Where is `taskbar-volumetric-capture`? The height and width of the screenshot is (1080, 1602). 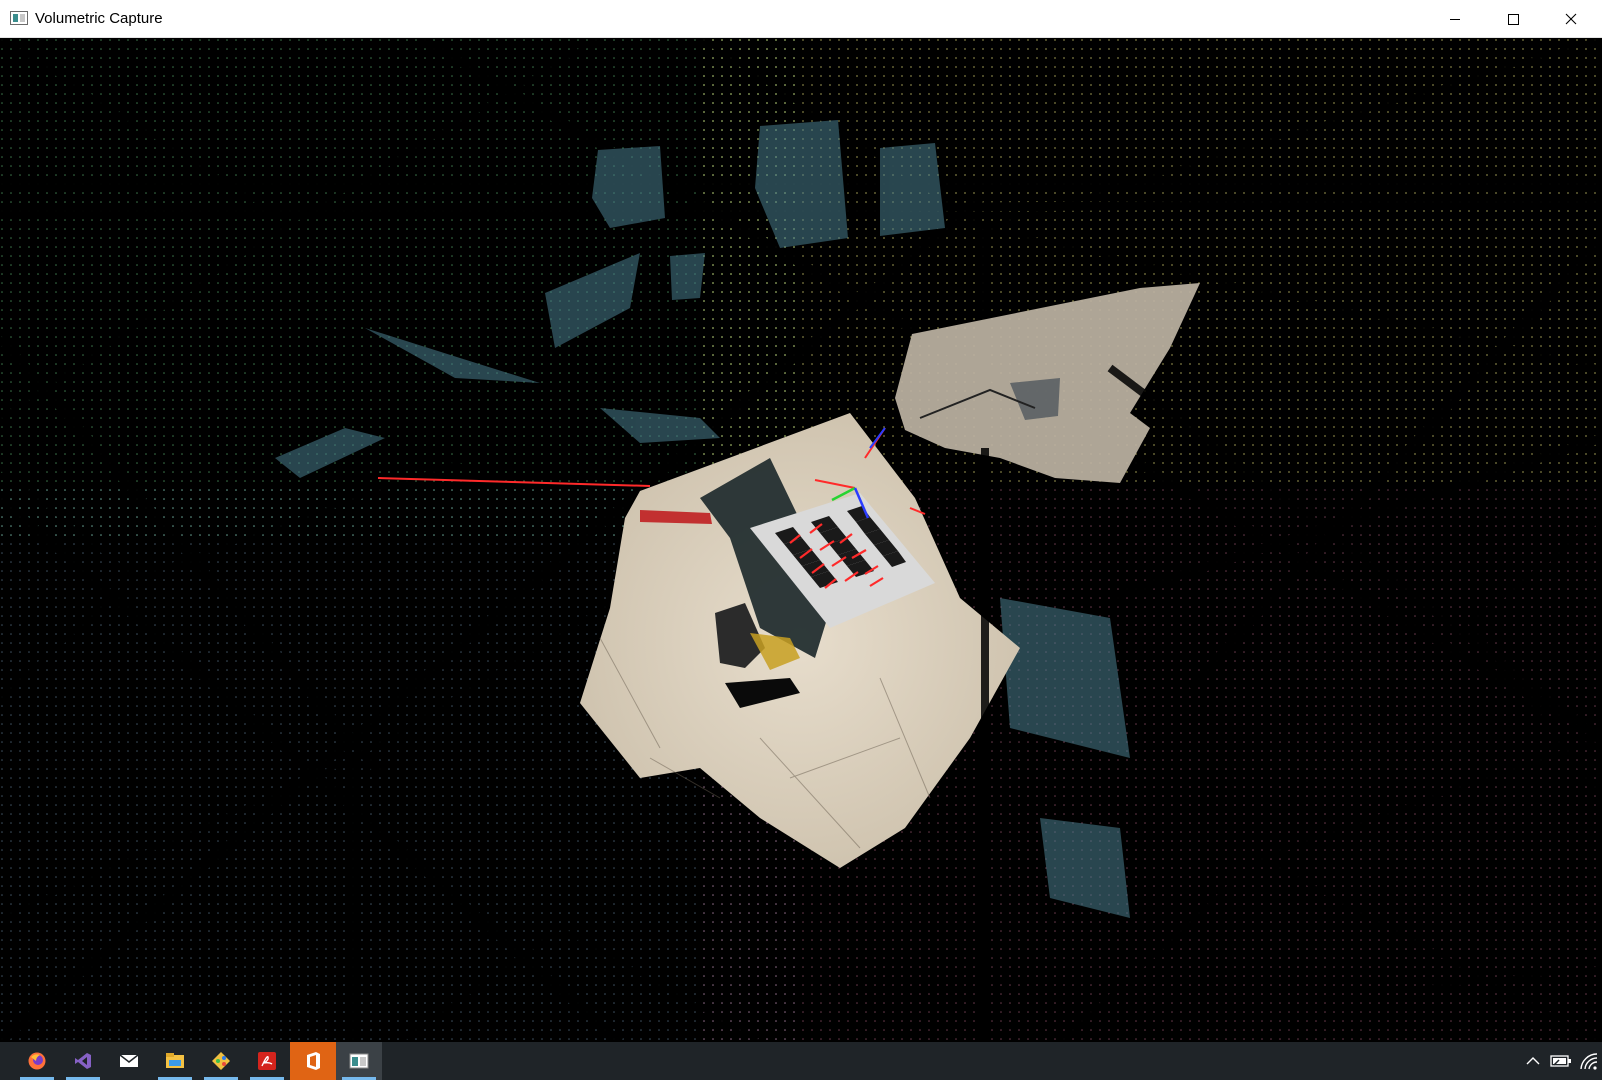
taskbar-volumetric-capture is located at coordinates (359, 1061).